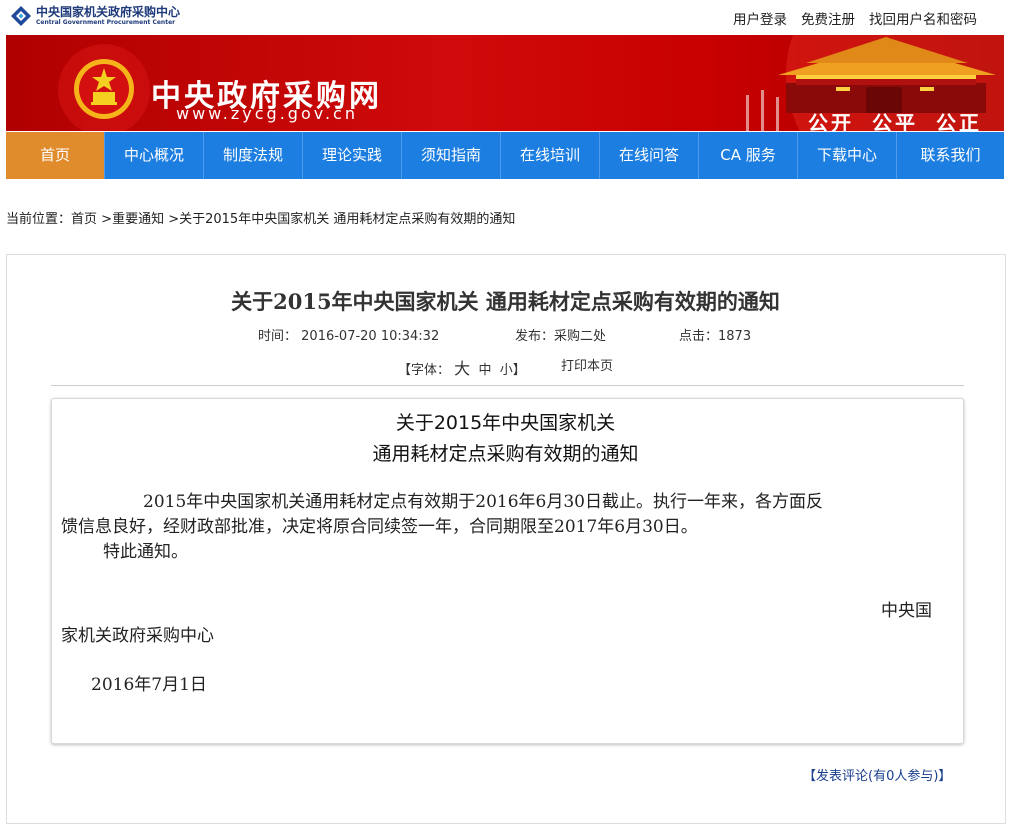 The height and width of the screenshot is (824, 1011). What do you see at coordinates (267, 113) in the screenshot?
I see `site-url: www.zycg.gov.cn` at bounding box center [267, 113].